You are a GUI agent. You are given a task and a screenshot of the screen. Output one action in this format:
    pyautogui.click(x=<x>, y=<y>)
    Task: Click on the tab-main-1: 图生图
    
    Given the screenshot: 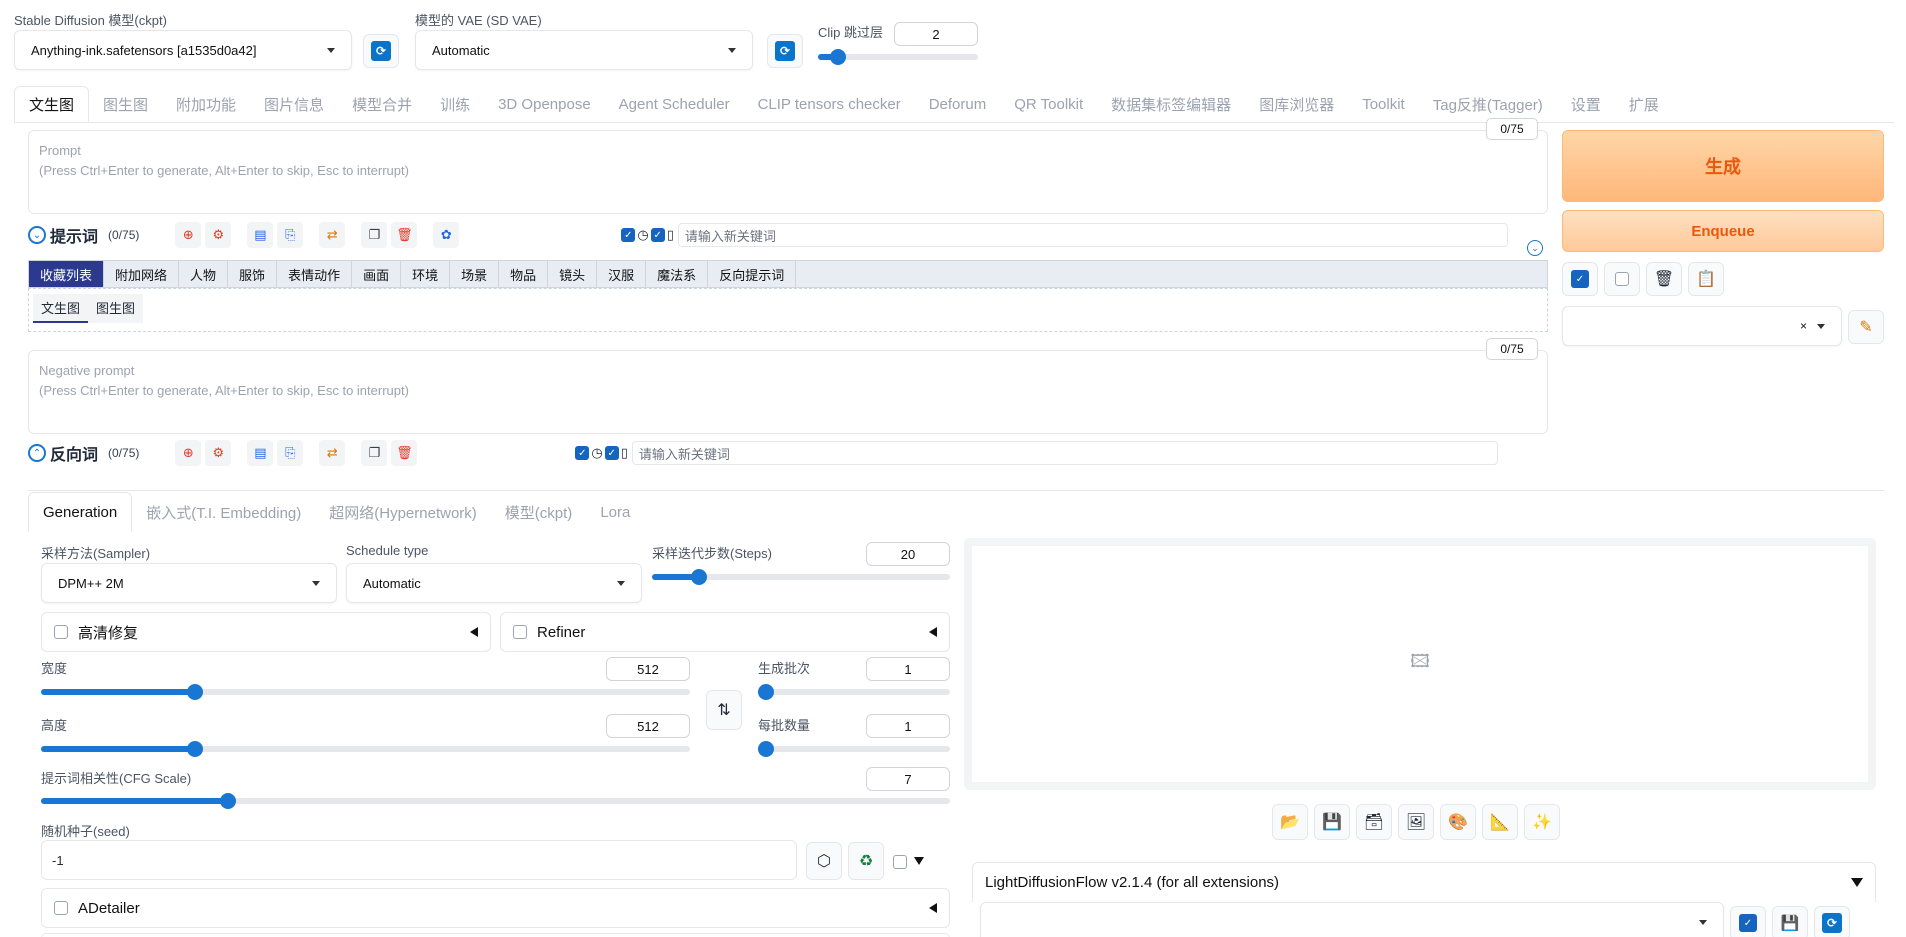 What is the action you would take?
    pyautogui.click(x=125, y=104)
    